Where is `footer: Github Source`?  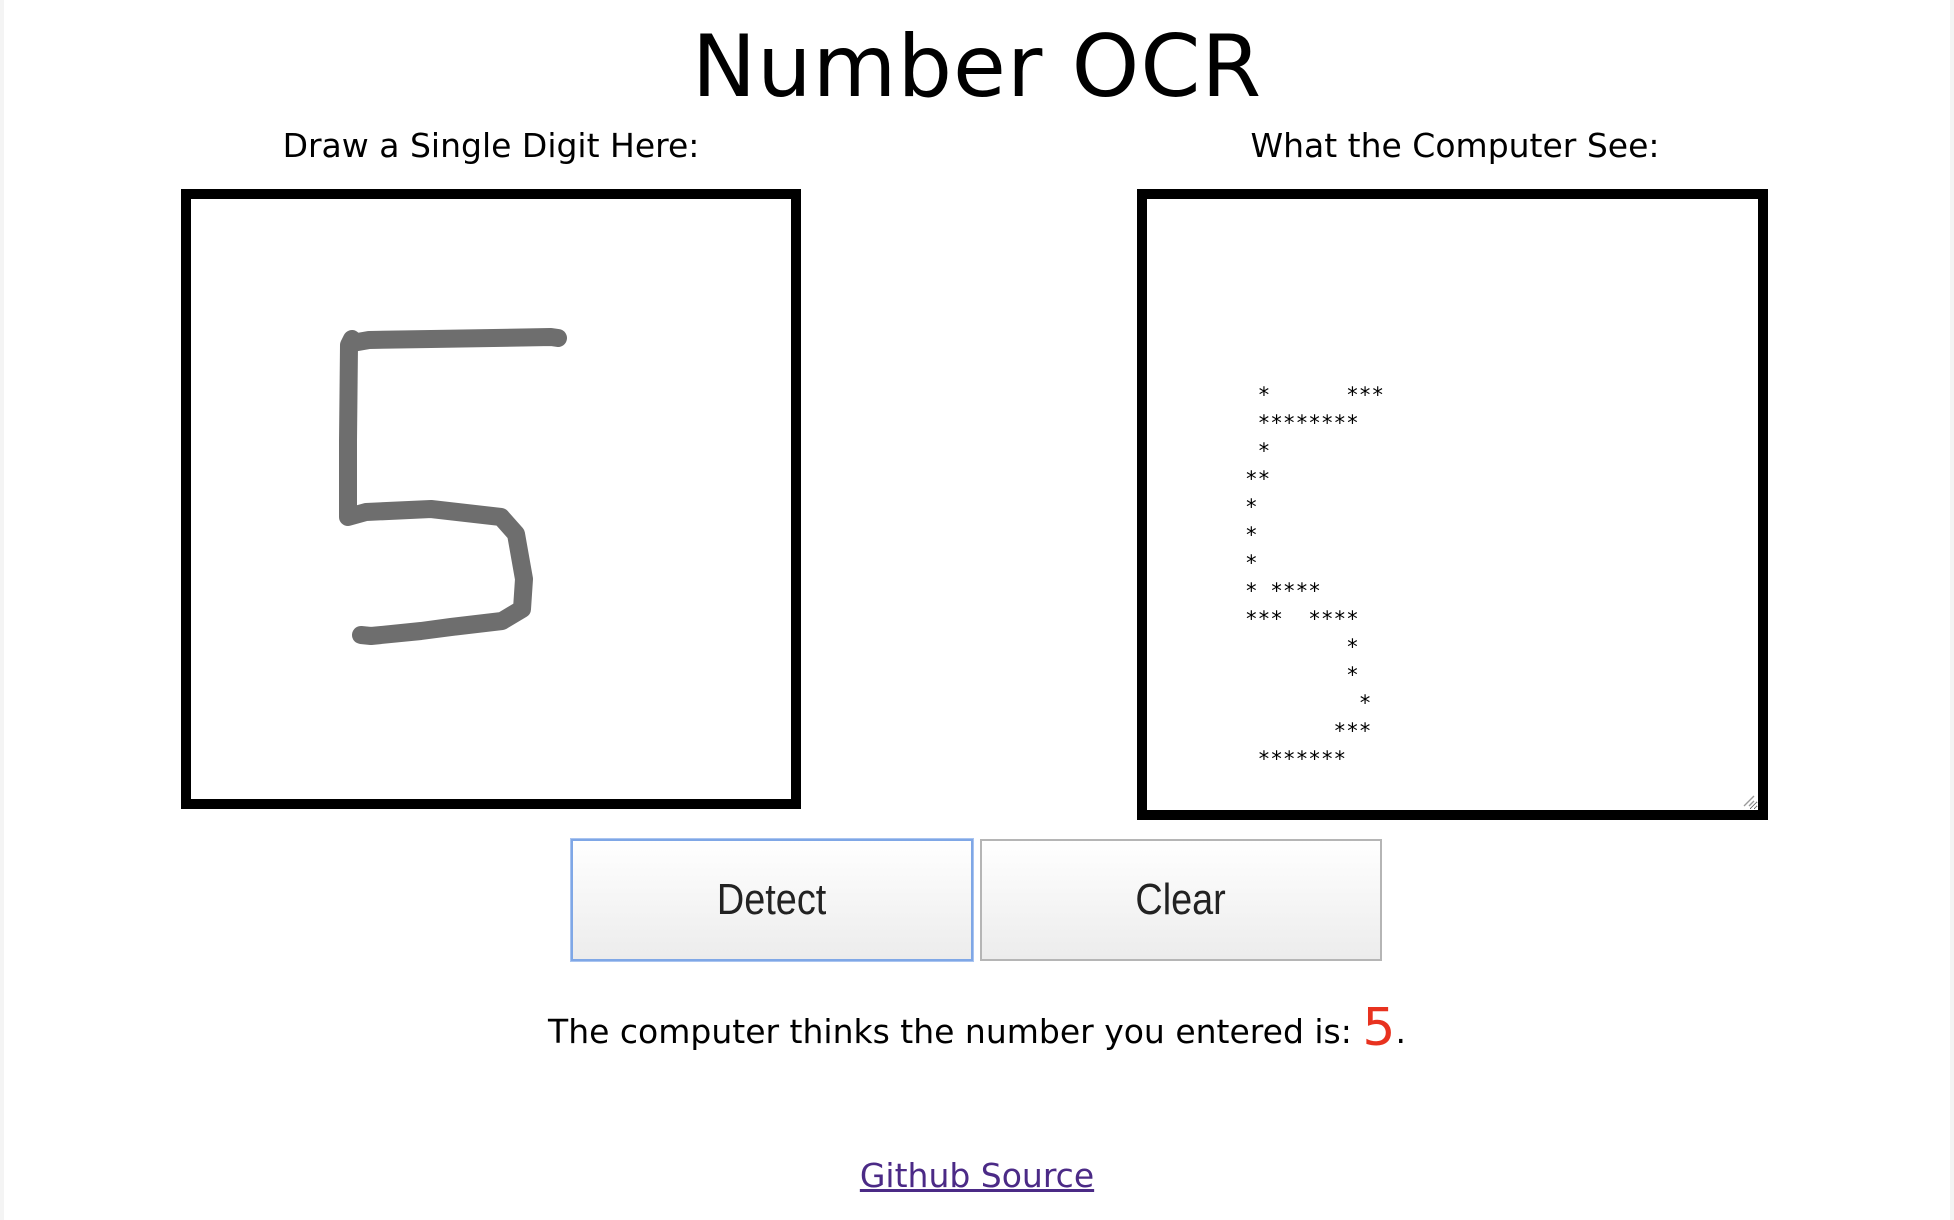
footer: Github Source is located at coordinates (977, 1176).